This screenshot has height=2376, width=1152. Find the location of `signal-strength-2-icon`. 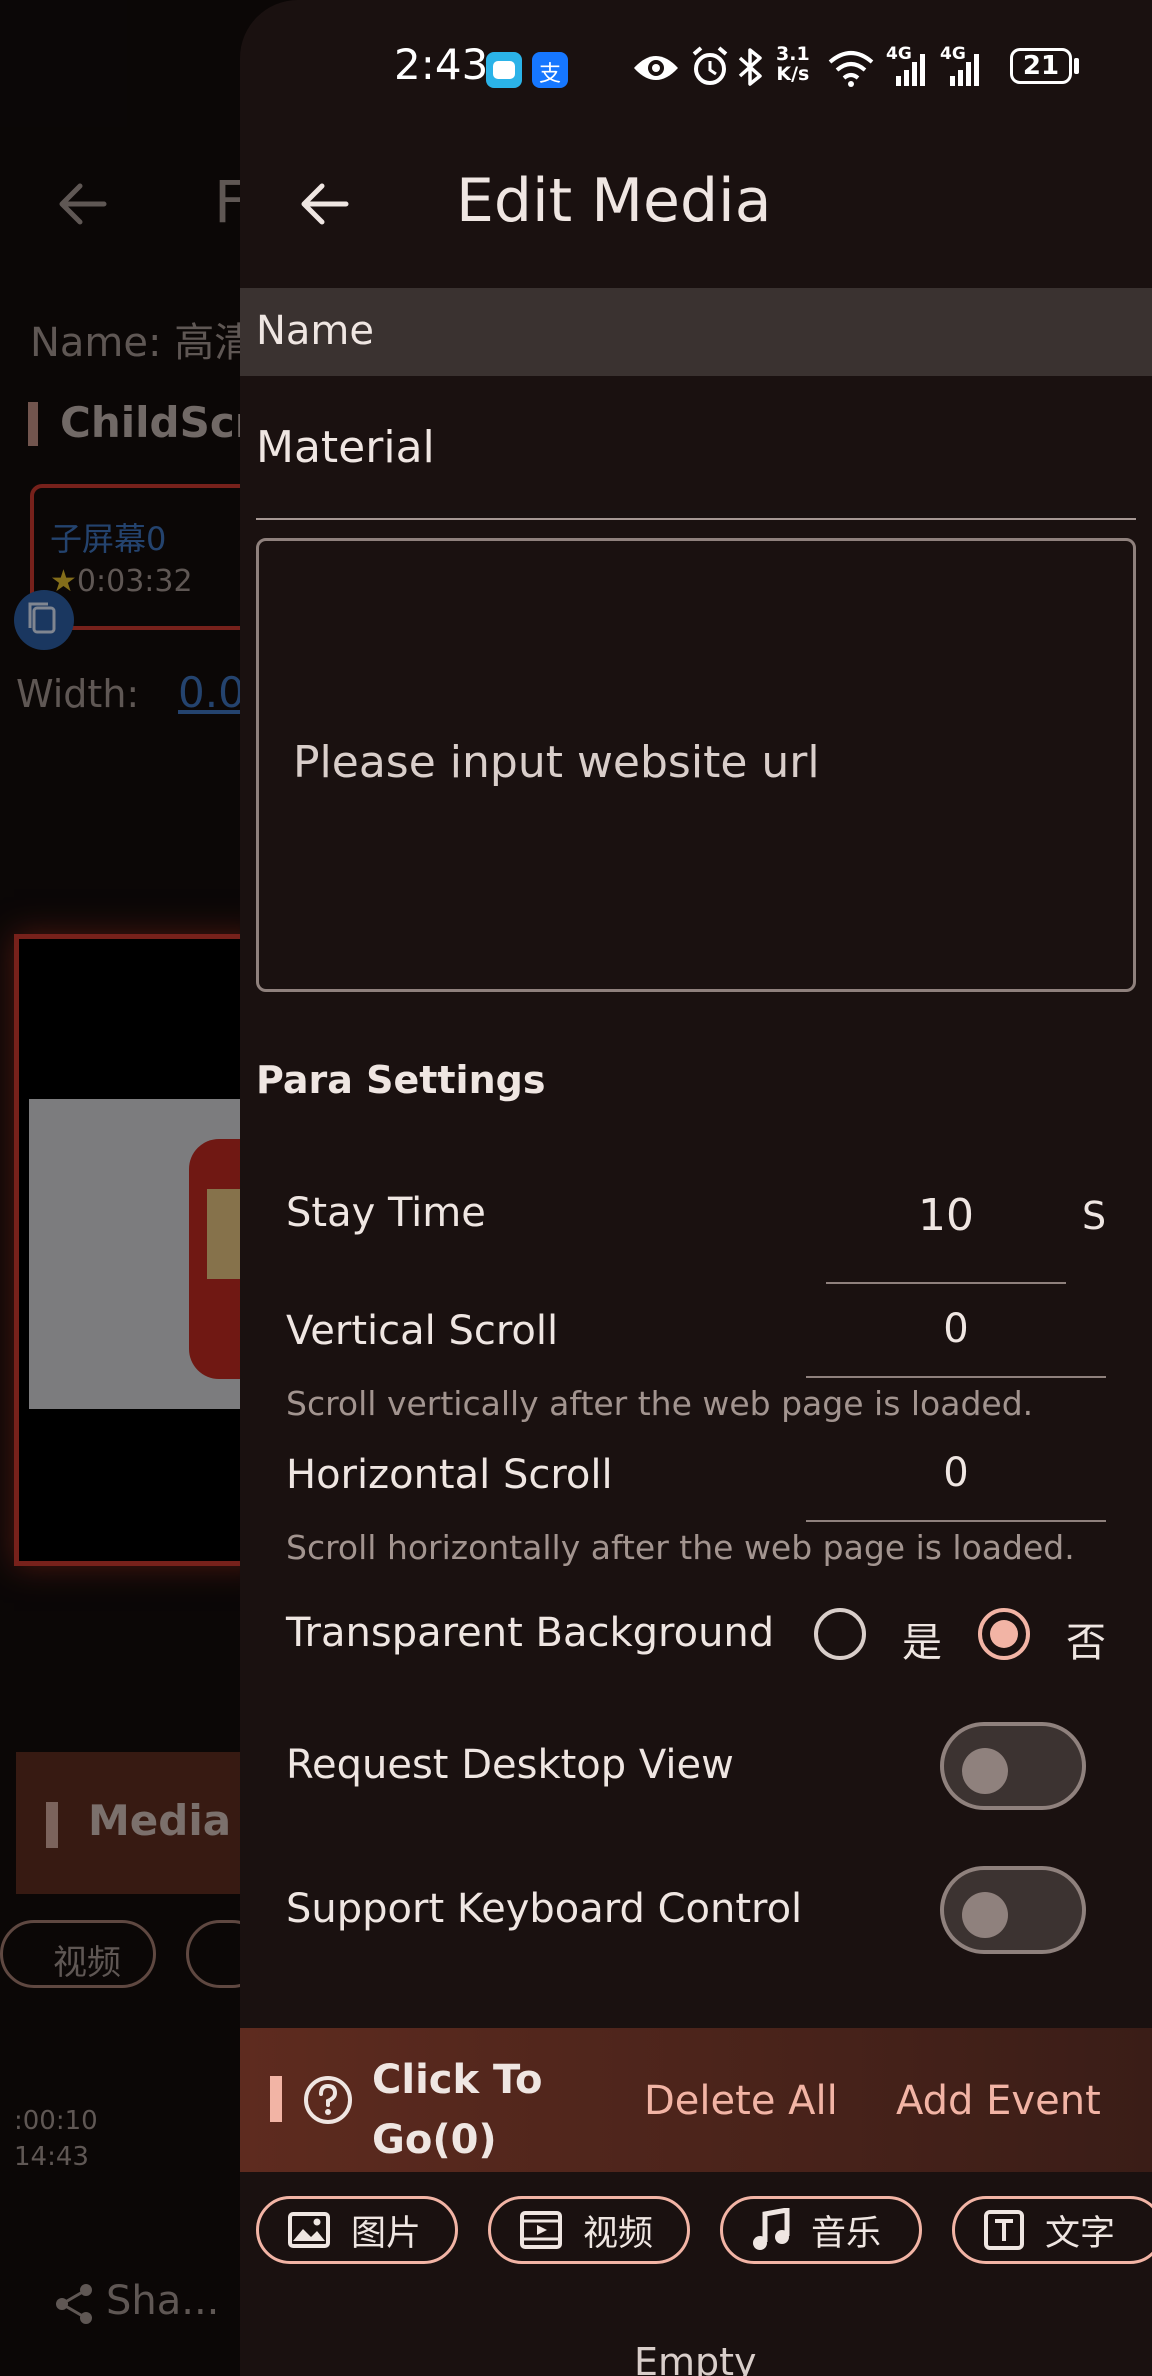

signal-strength-2-icon is located at coordinates (964, 70).